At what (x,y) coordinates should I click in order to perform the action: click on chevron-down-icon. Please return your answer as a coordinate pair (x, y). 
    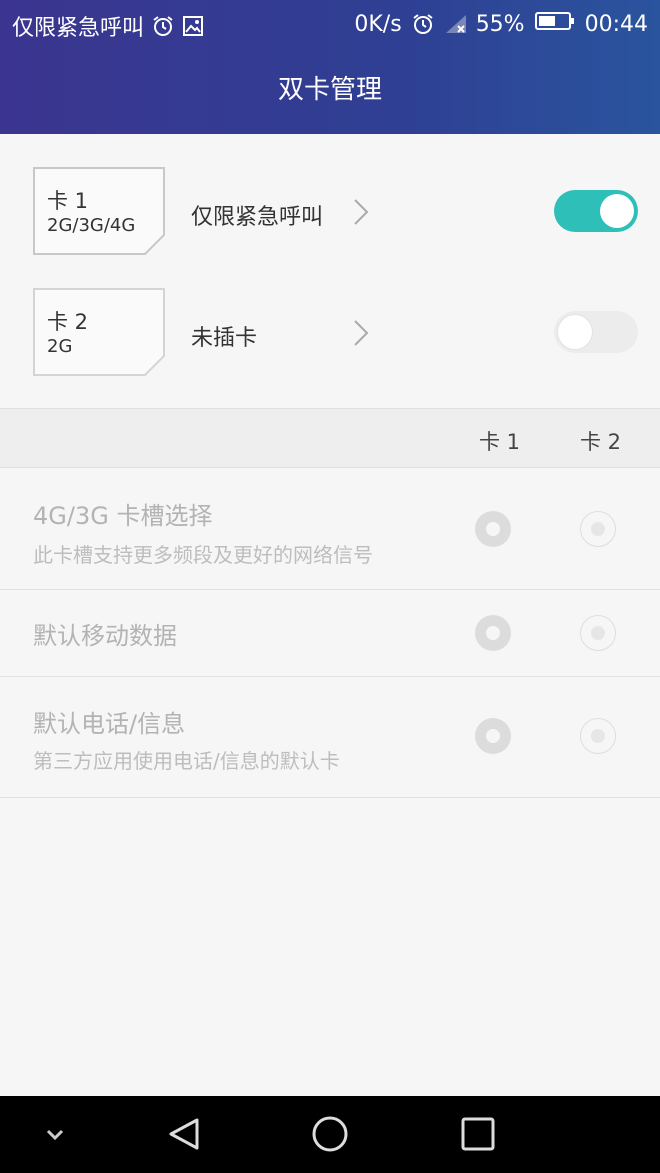
    Looking at the image, I should click on (55, 1137).